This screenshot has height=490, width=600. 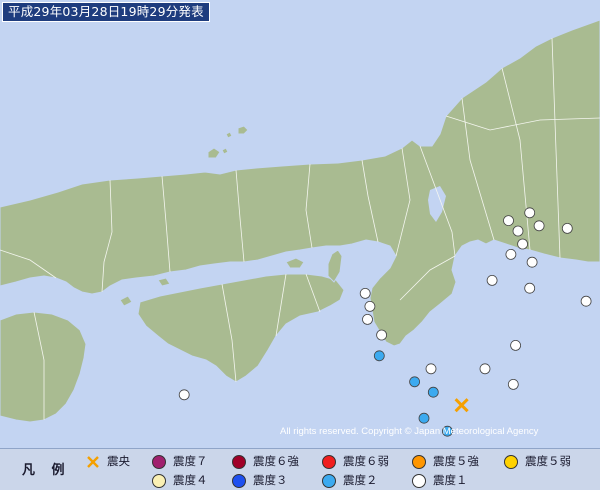 I want to click on legend-title: 凡 例, so click(x=46, y=470).